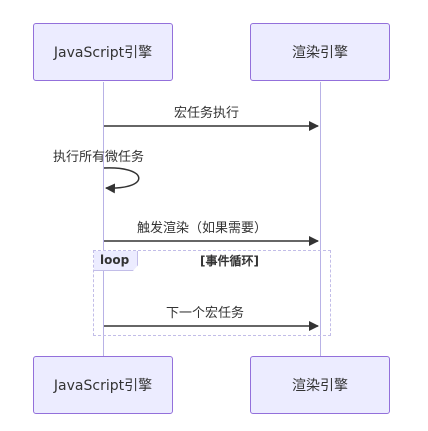 The image size is (428, 431). I want to click on arrow-self-micro-tasks, so click(121, 180).